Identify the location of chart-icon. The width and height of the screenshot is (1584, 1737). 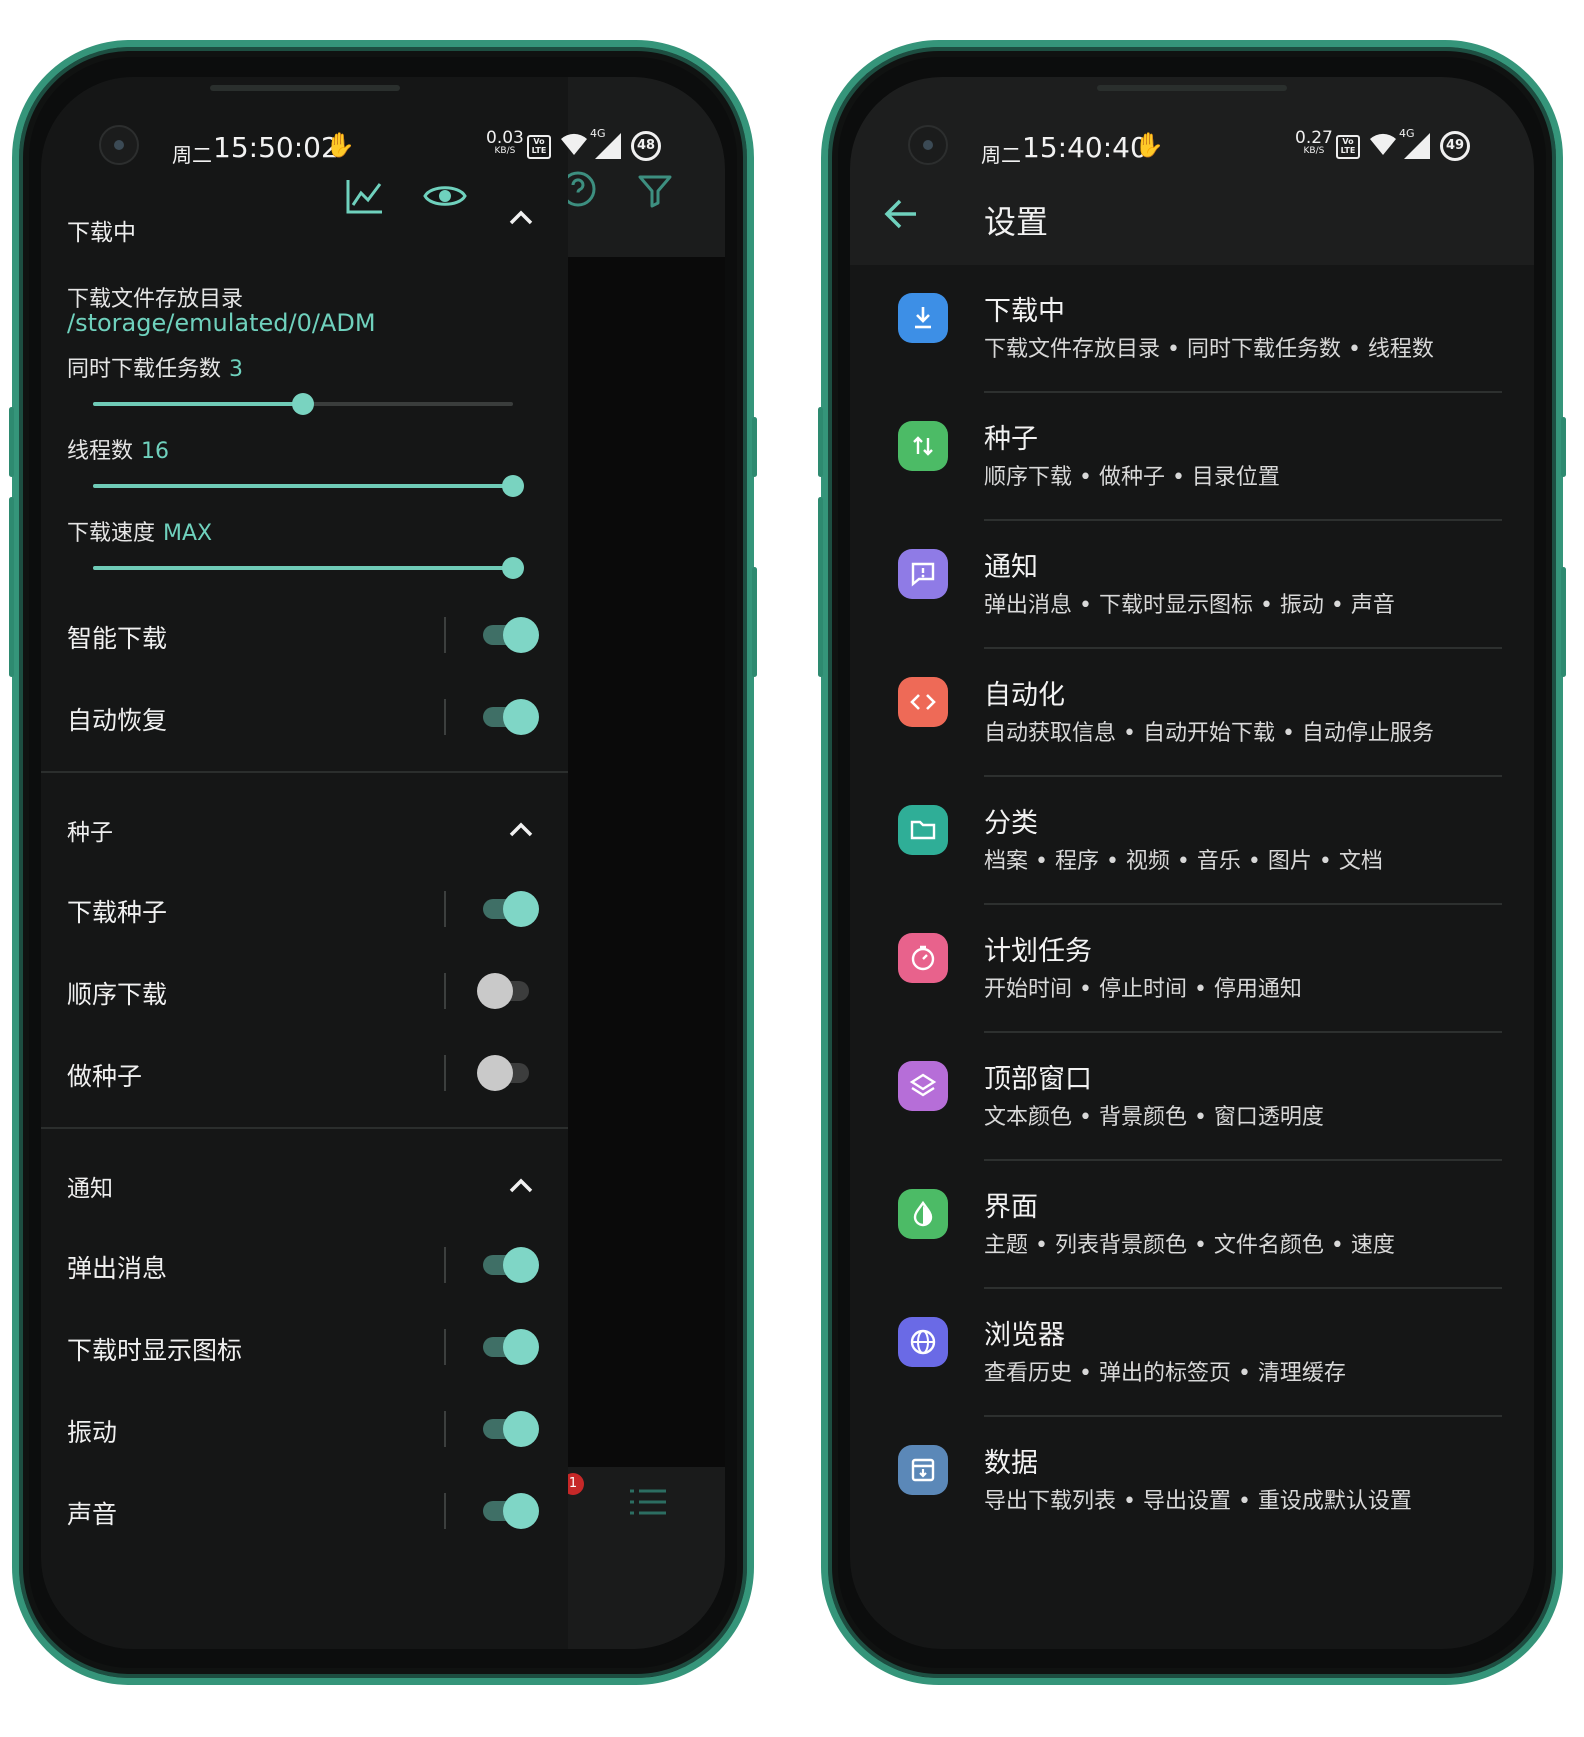
(365, 196).